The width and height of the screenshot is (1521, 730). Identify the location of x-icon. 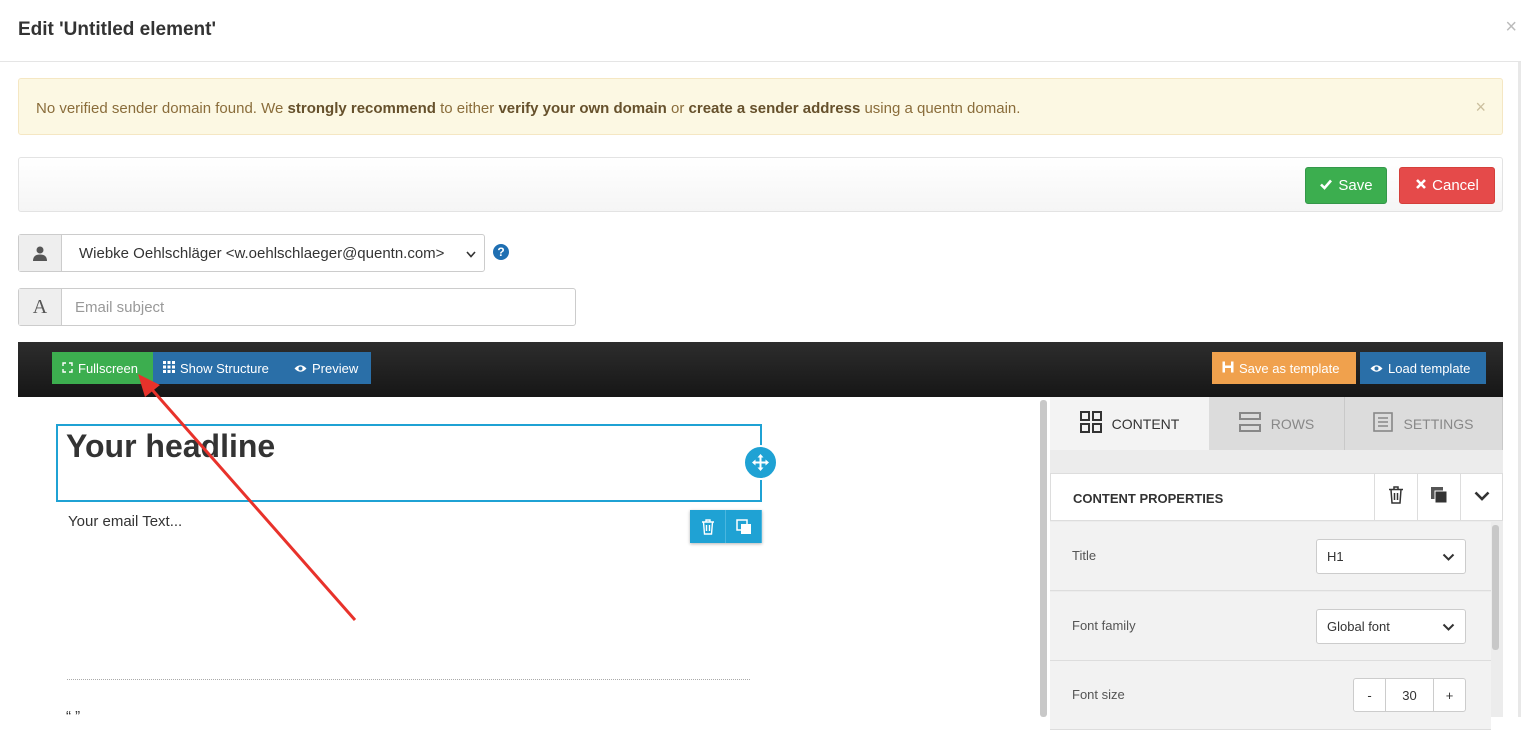
(1421, 185).